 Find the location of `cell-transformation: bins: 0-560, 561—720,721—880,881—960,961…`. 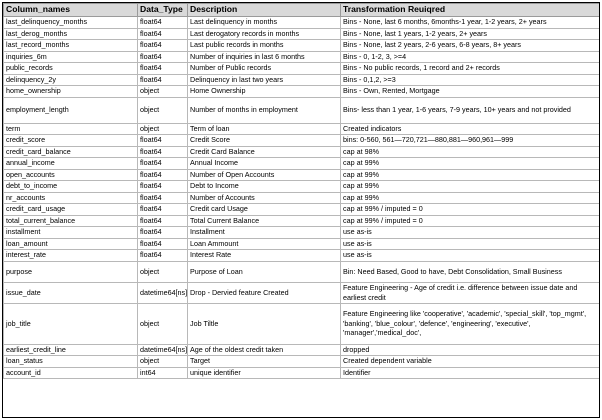

cell-transformation: bins: 0-560, 561—720,721—880,881—960,961… is located at coordinates (469, 140).